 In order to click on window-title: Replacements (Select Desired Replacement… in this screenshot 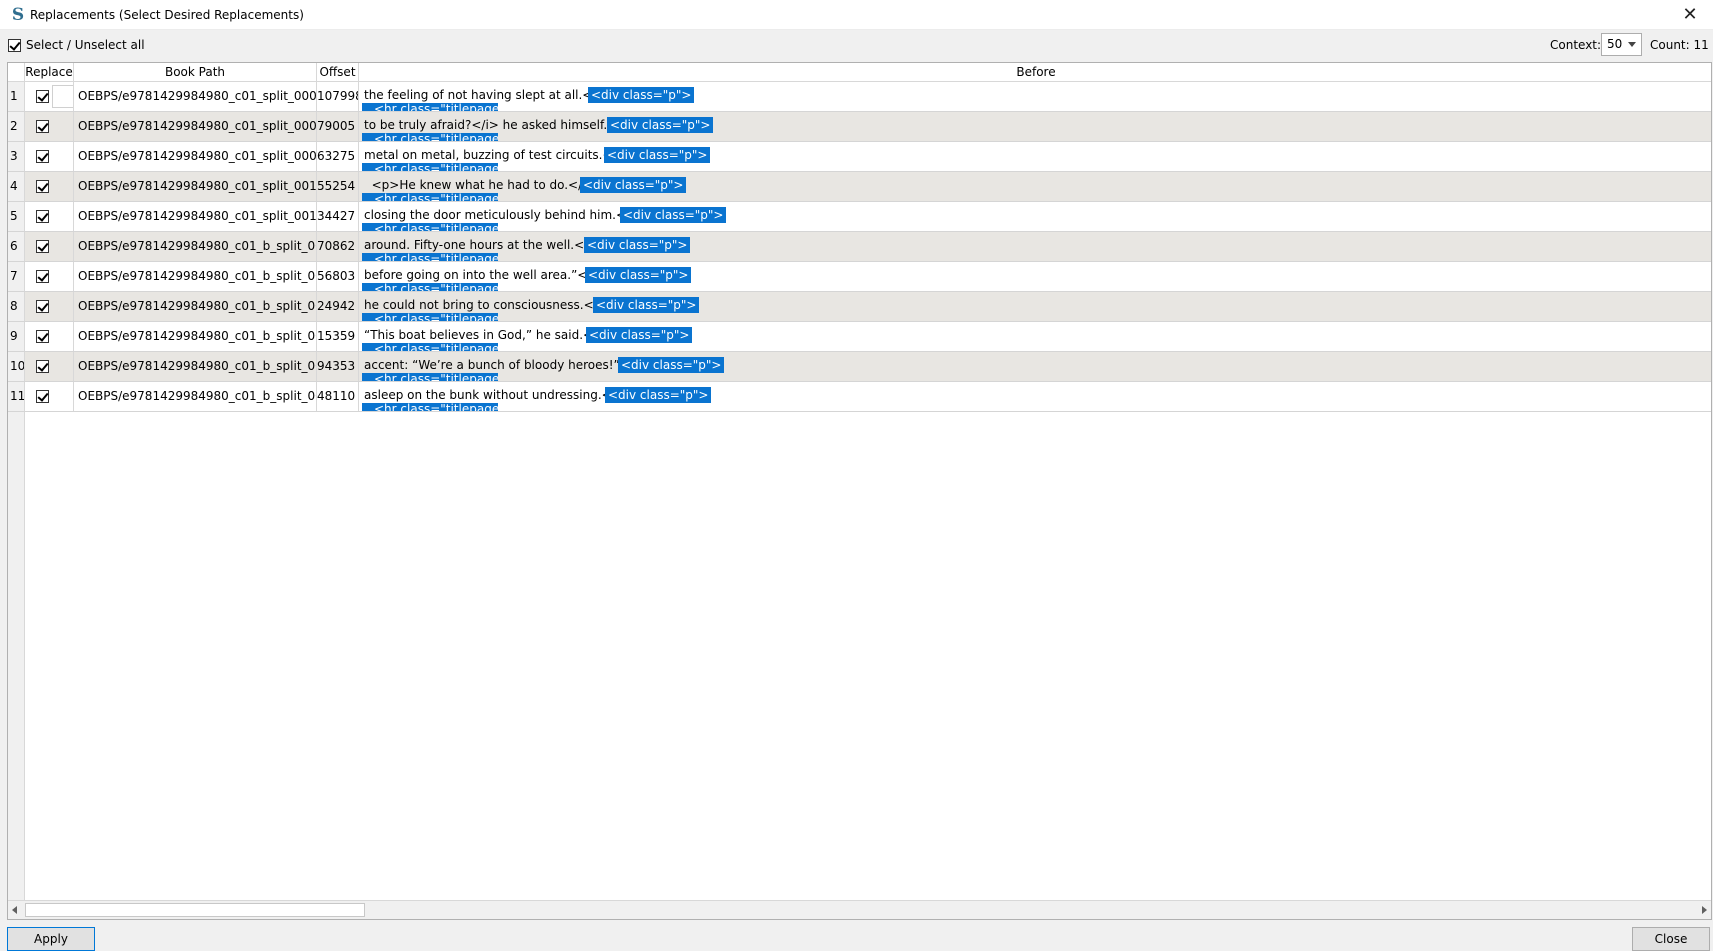, I will do `click(167, 15)`.